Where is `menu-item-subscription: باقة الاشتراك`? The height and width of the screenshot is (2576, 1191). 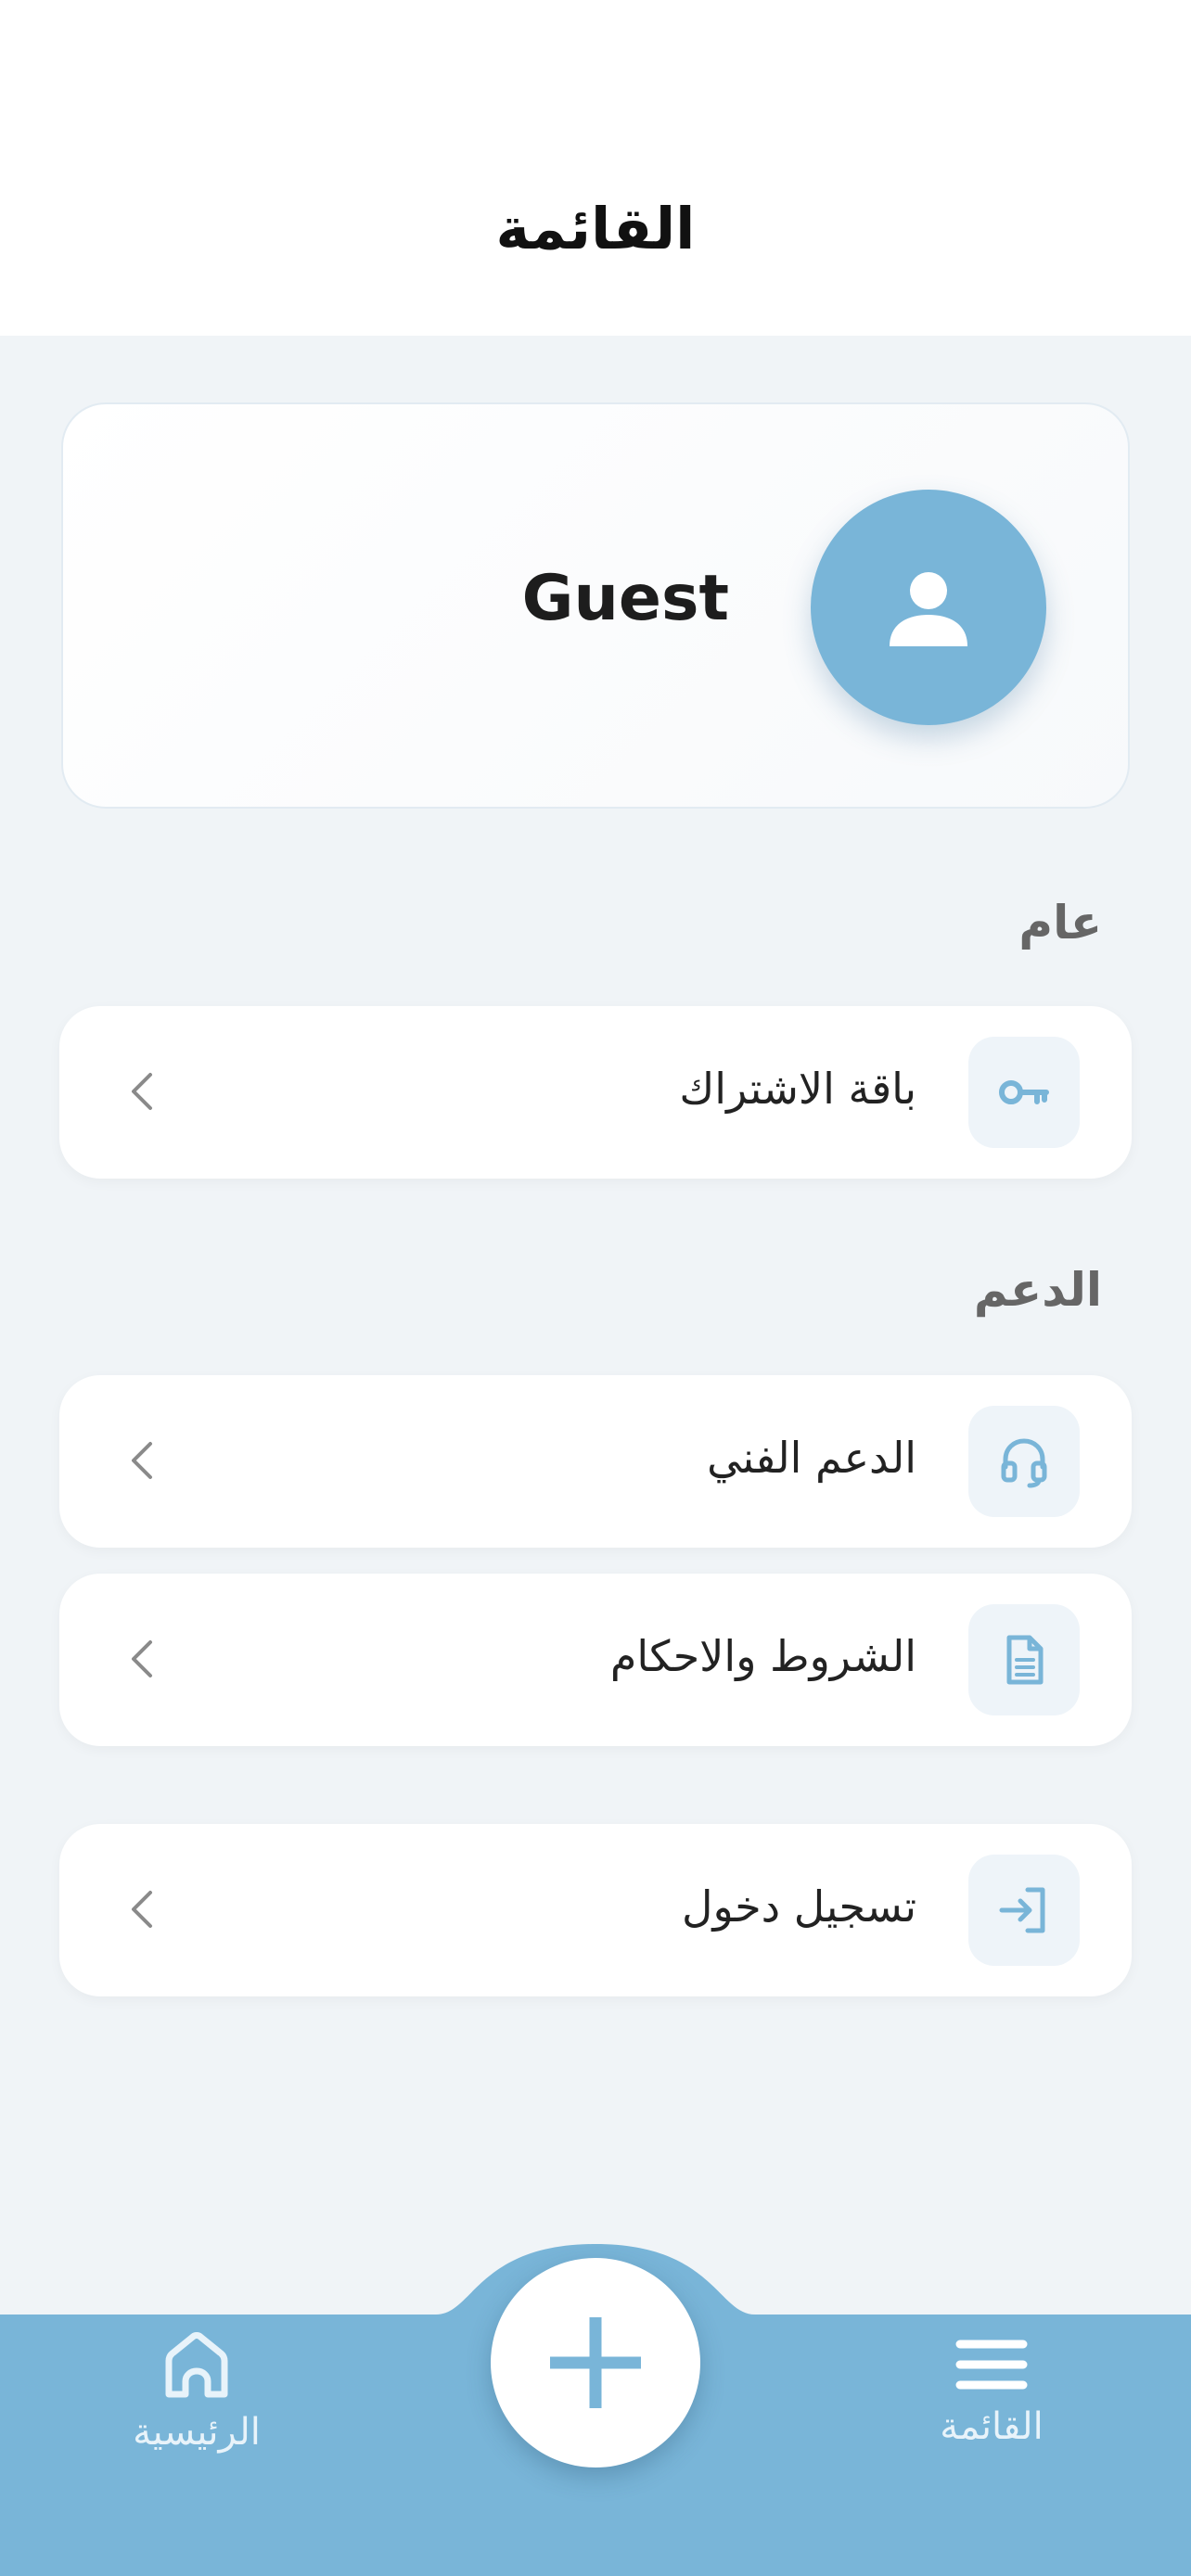 menu-item-subscription: باقة الاشتراك is located at coordinates (595, 1092).